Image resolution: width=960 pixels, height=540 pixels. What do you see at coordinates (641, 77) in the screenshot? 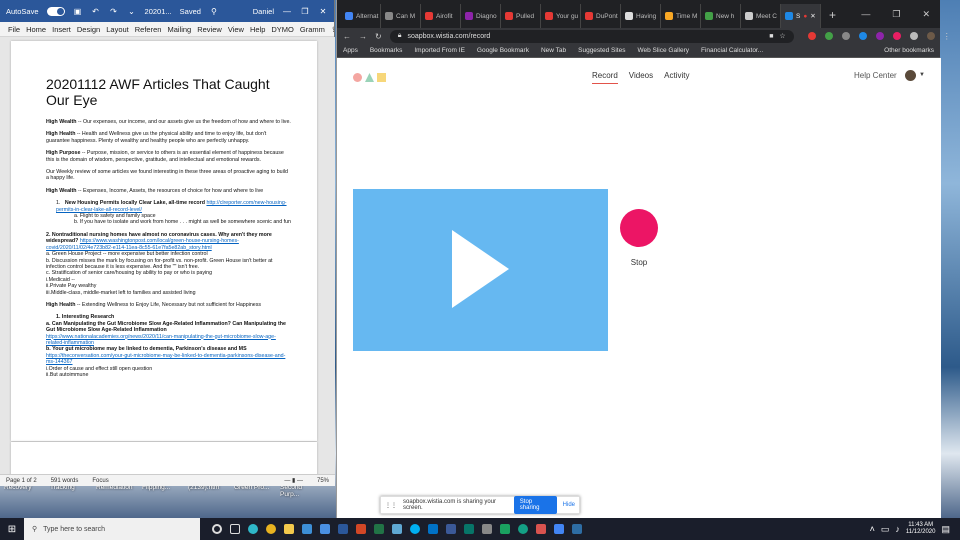
I see `nav-videos: Videos` at bounding box center [641, 77].